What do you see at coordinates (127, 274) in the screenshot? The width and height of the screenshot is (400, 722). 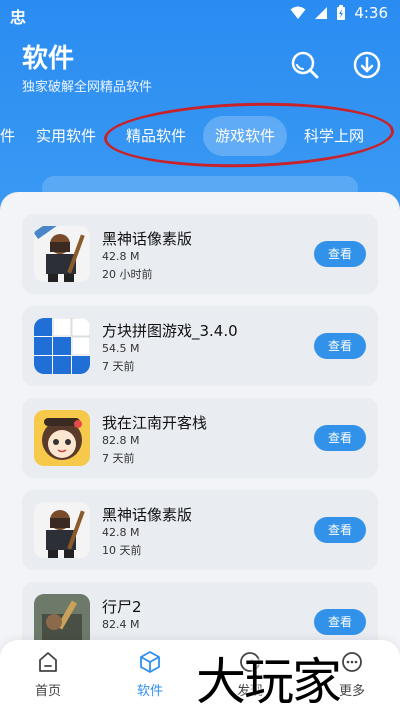 I see `app-time: 20 小时前` at bounding box center [127, 274].